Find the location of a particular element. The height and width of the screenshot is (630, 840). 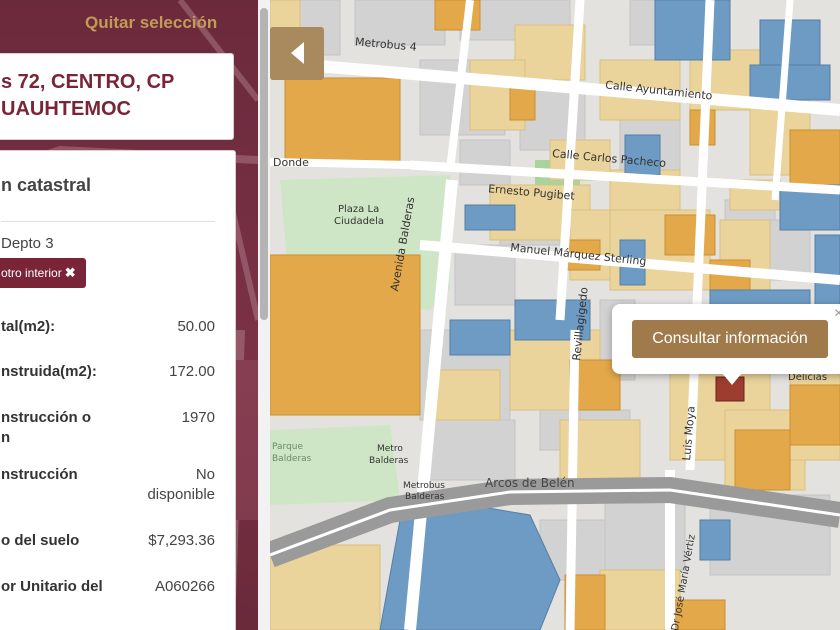

address-line-2: UAUHTEMOC is located at coordinates (66, 109).